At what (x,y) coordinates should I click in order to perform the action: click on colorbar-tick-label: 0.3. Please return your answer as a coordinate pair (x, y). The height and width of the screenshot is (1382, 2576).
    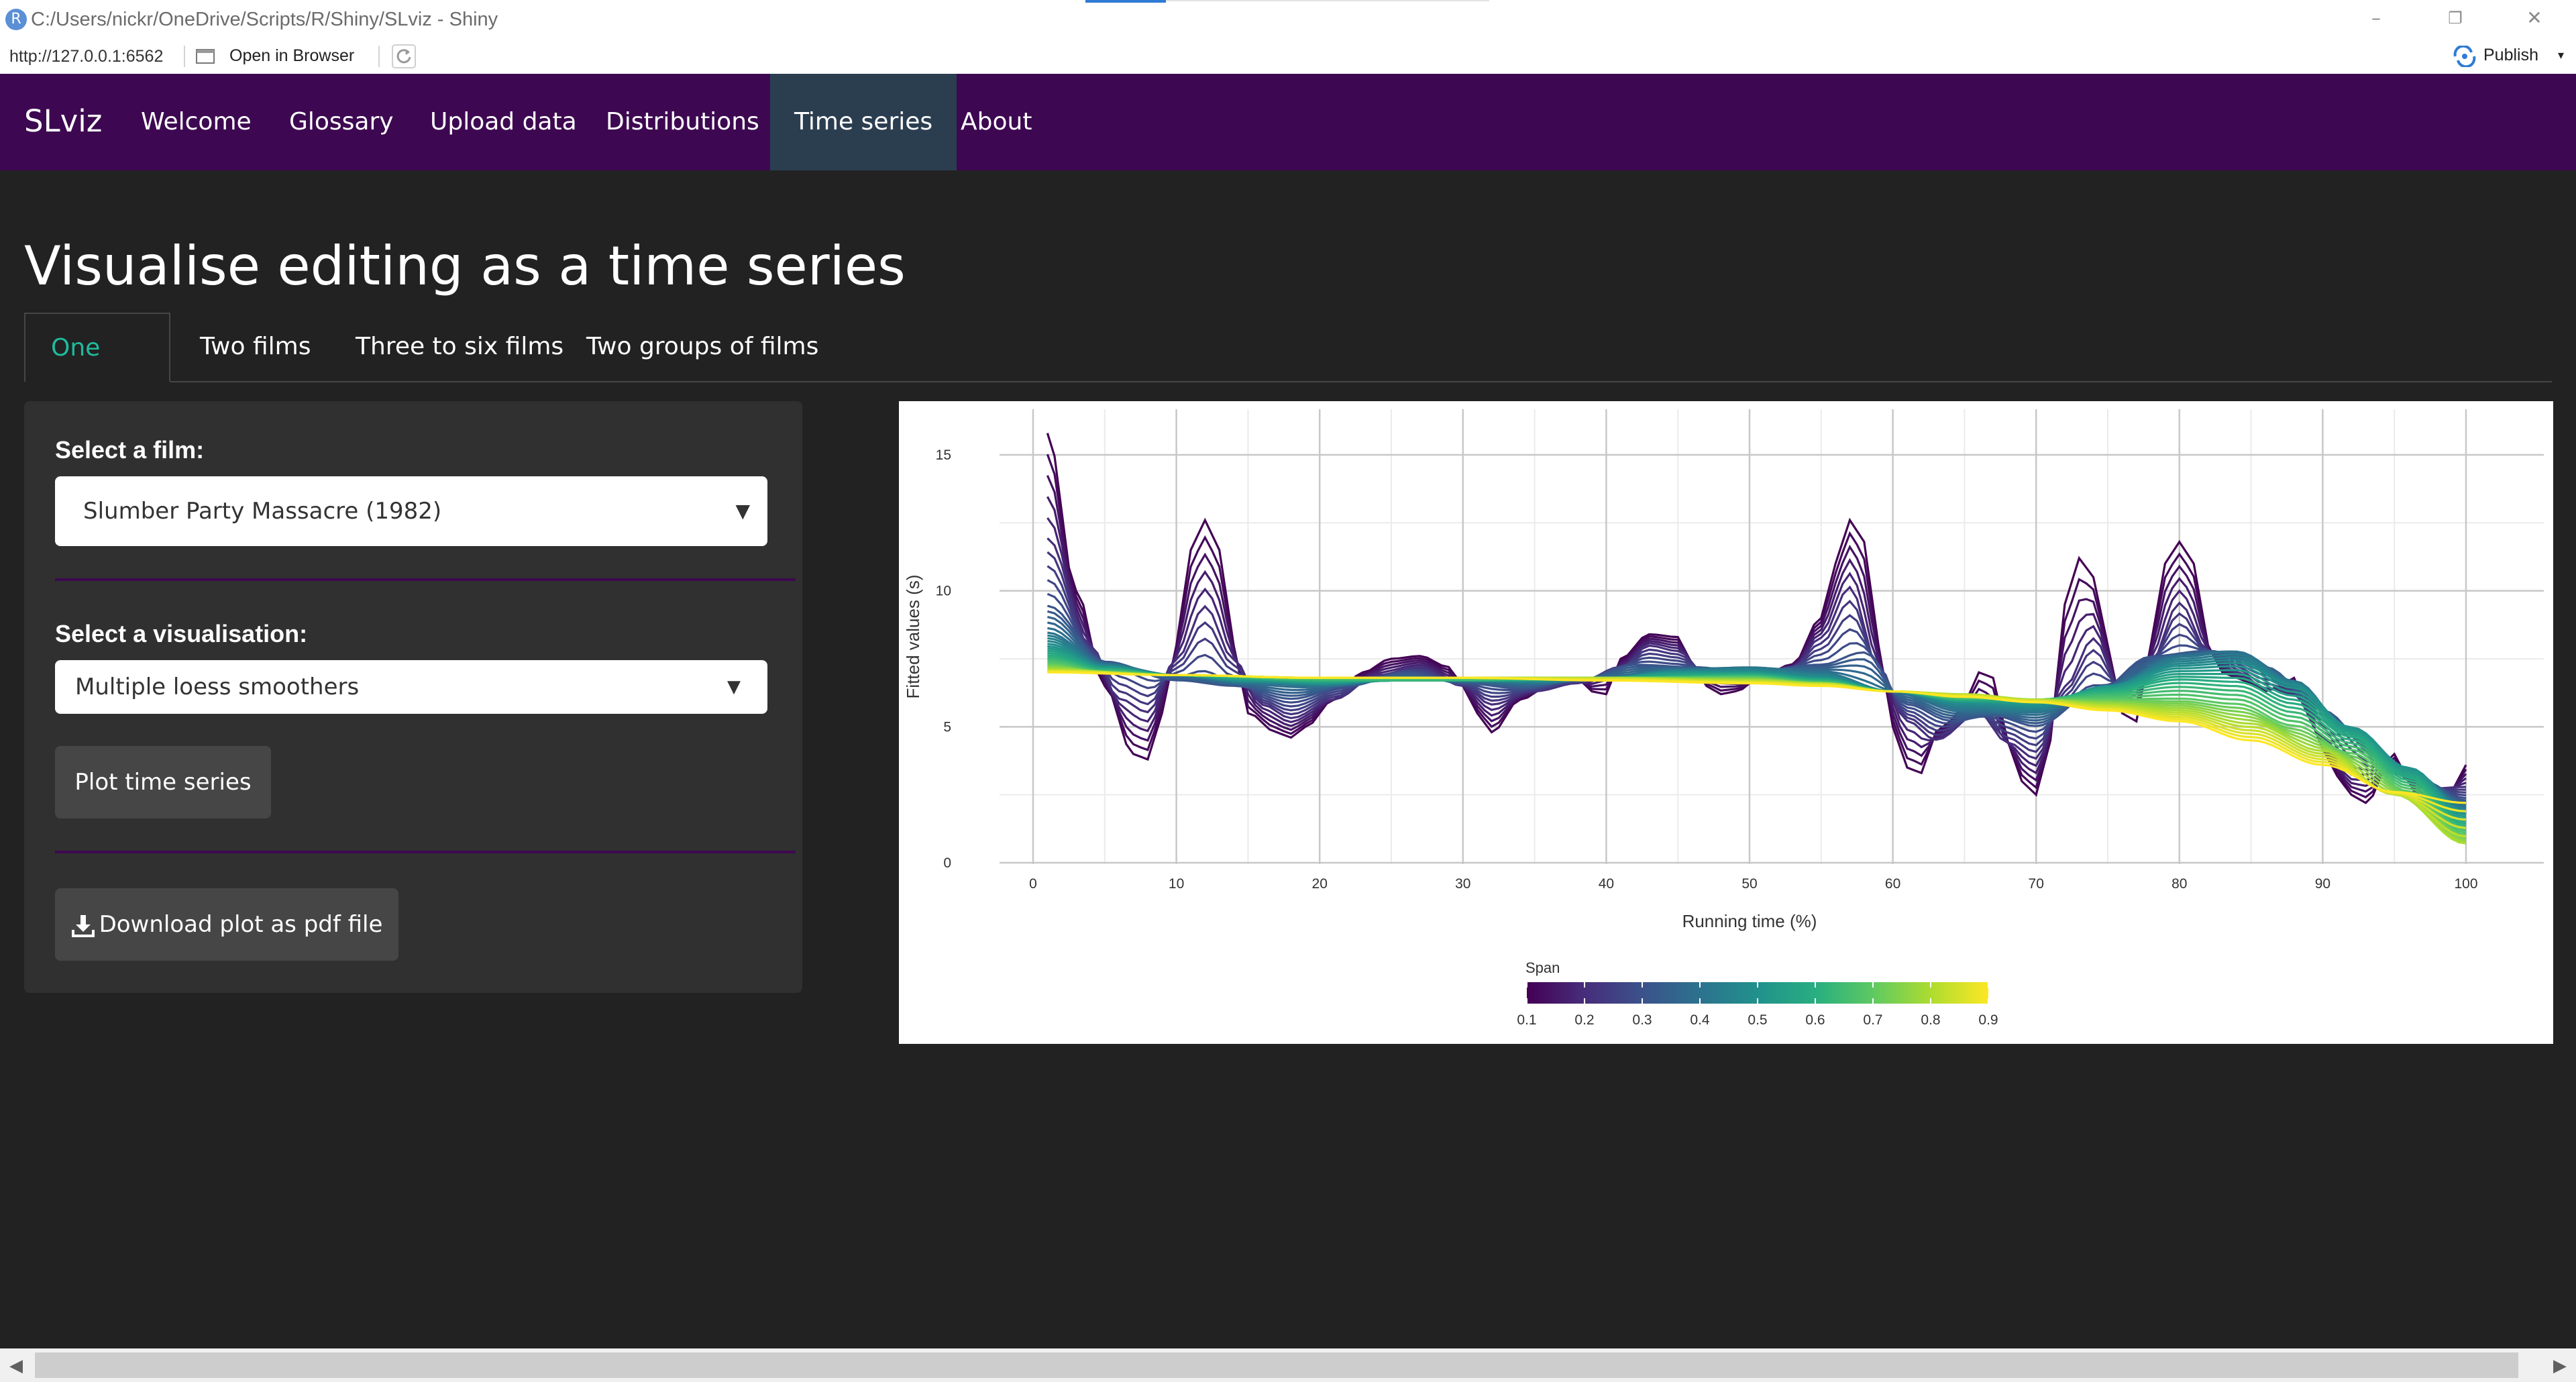
    Looking at the image, I should click on (1642, 1020).